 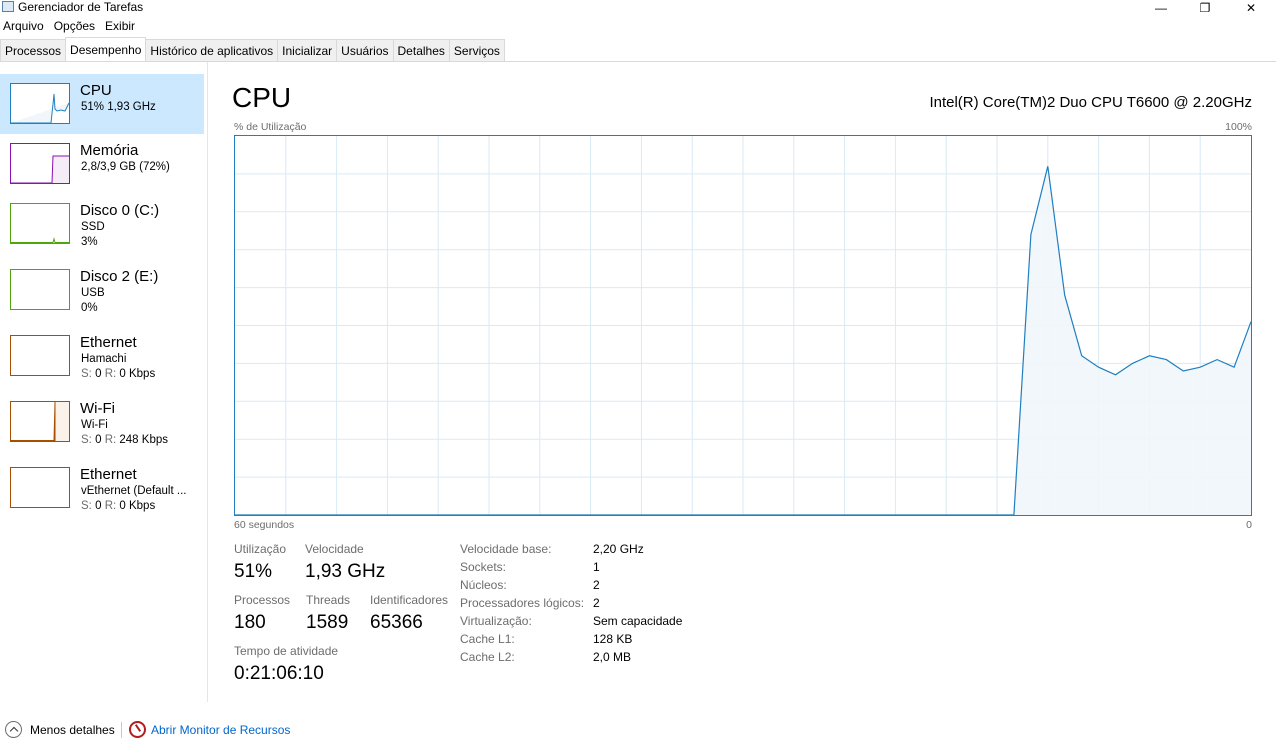 What do you see at coordinates (476, 50) in the screenshot?
I see `tab-servicos: Serviços` at bounding box center [476, 50].